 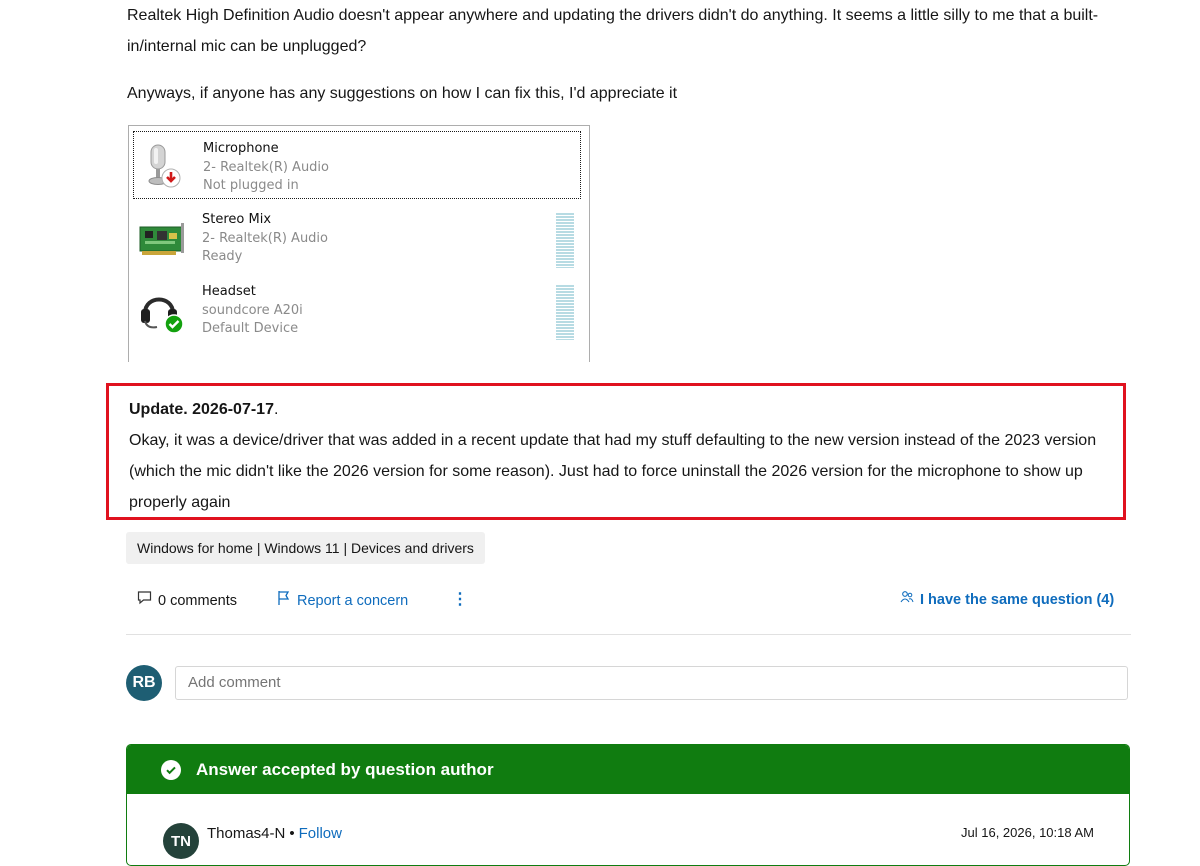 I want to click on comments-label: 0 comments, so click(x=197, y=600).